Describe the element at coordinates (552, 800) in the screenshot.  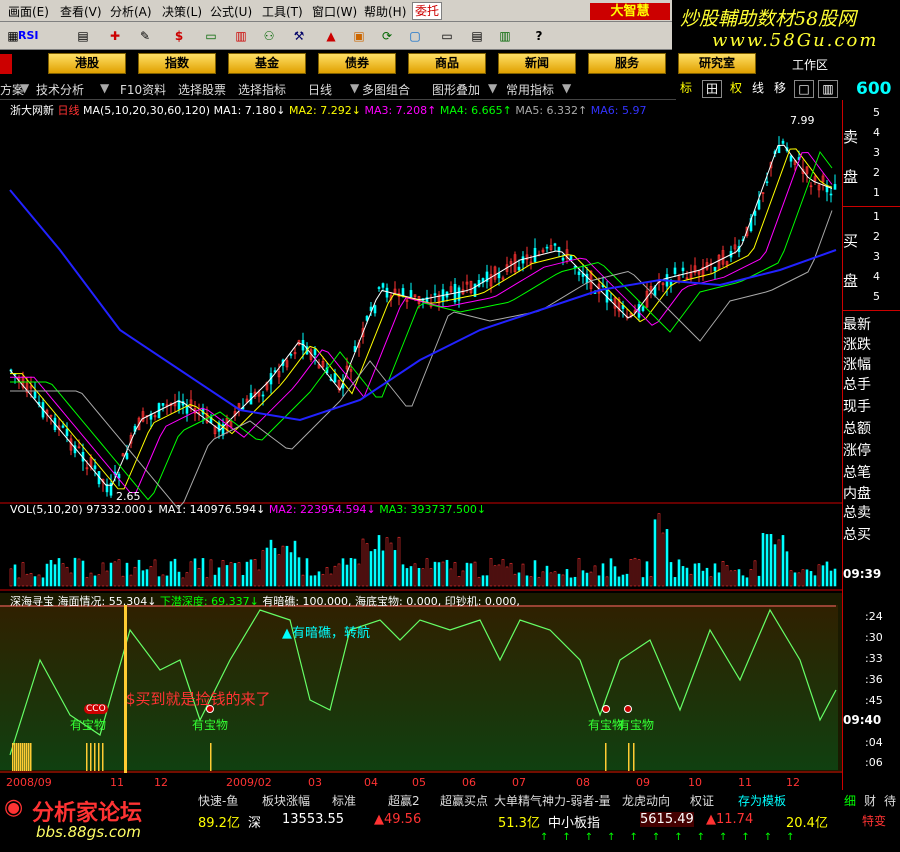
I see `status-tab: 大单精气神力-弱者-量` at that location.